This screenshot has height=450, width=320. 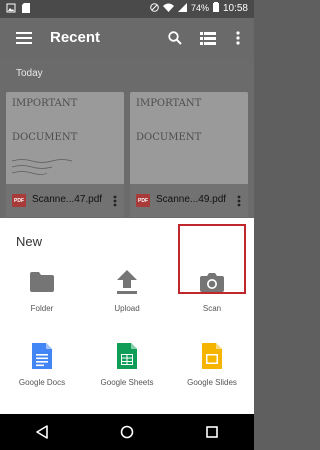 I want to click on tile-label: Scan, so click(x=212, y=308).